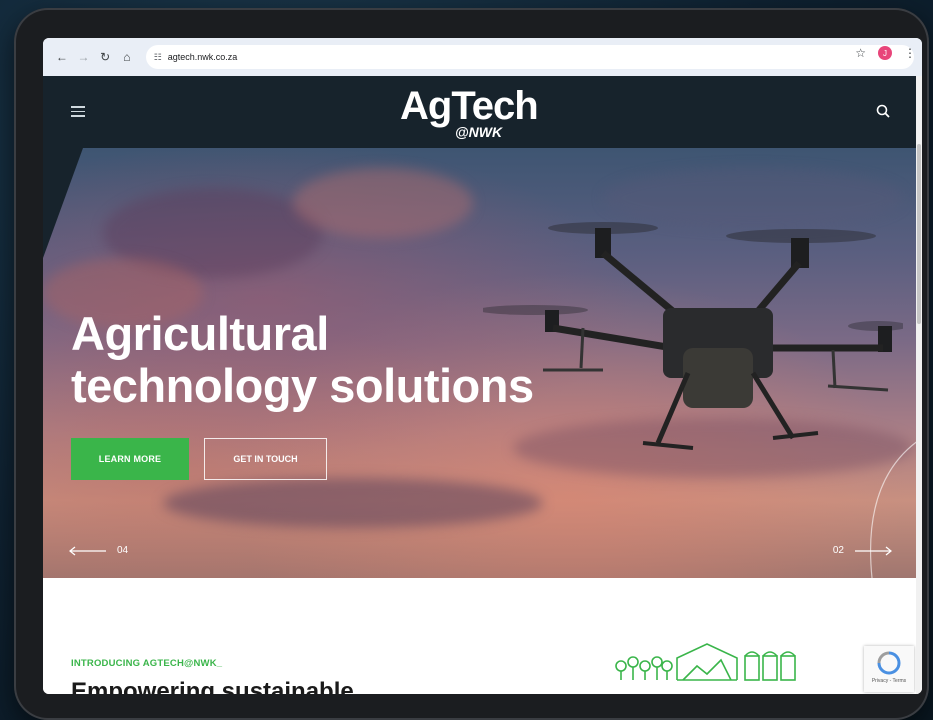 The width and height of the screenshot is (933, 720). Describe the element at coordinates (889, 681) in the screenshot. I see `recaptcha-text: Privacy - Terms` at that location.